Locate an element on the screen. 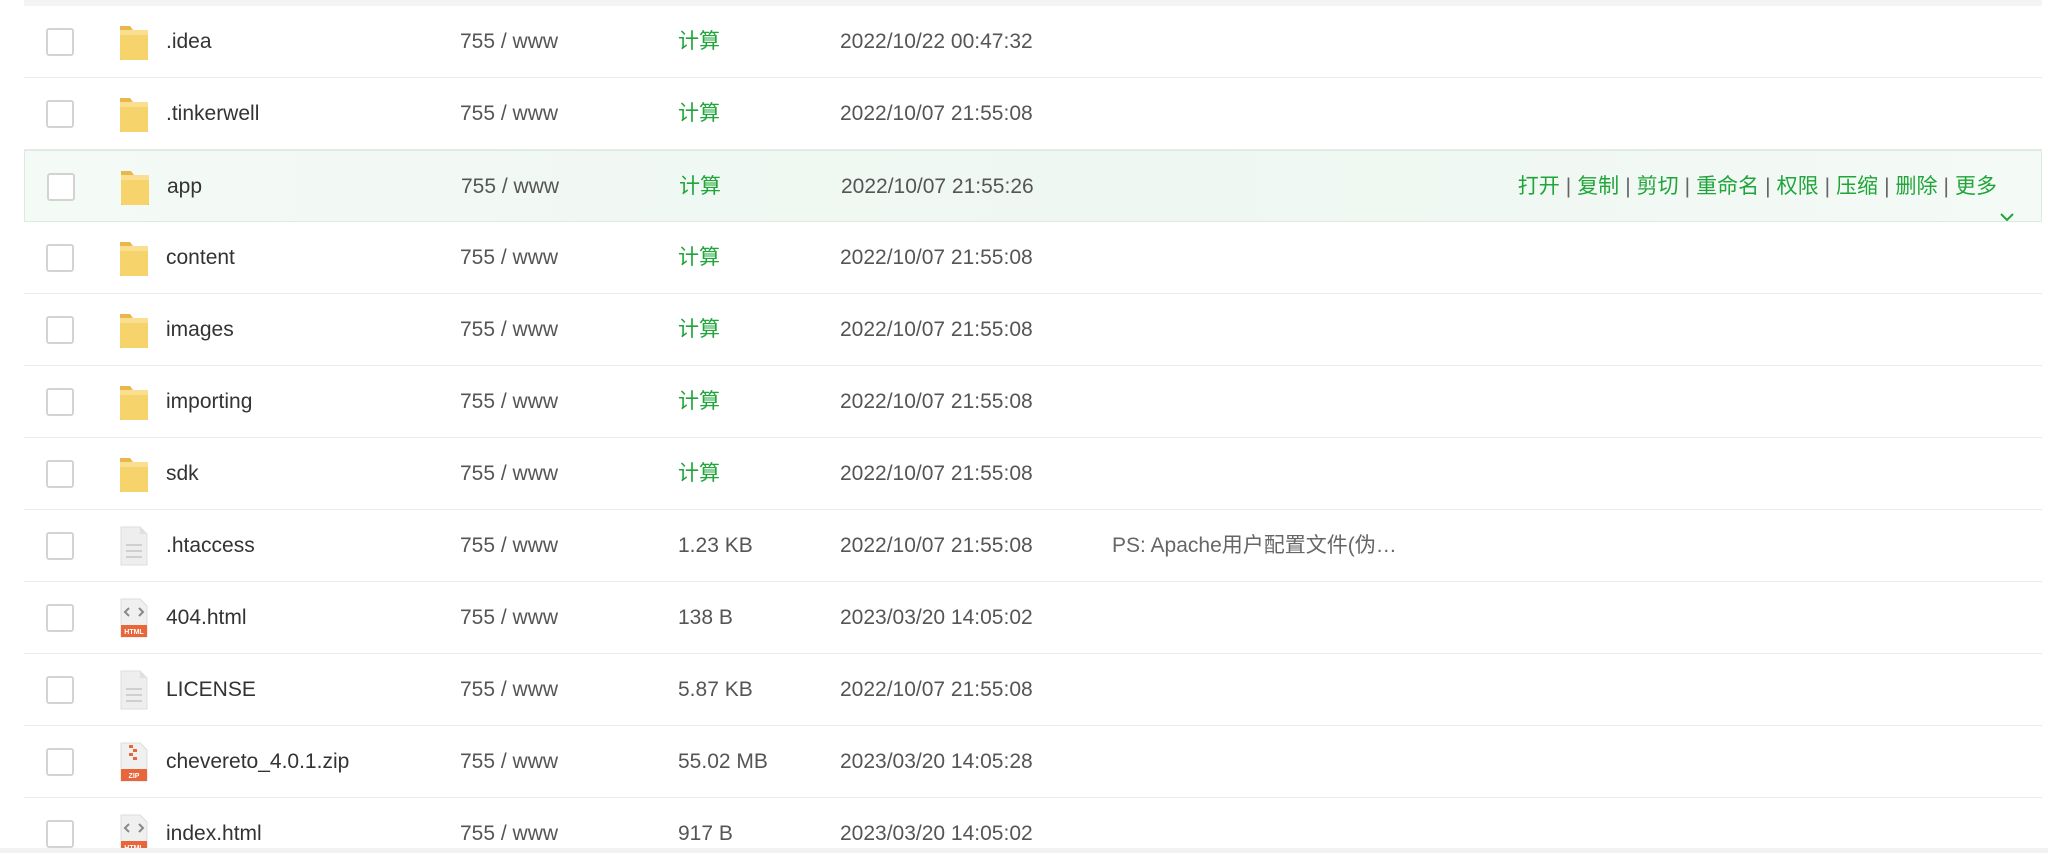  file-modified-time: 2022/10/07 21:55:26 is located at coordinates (937, 186).